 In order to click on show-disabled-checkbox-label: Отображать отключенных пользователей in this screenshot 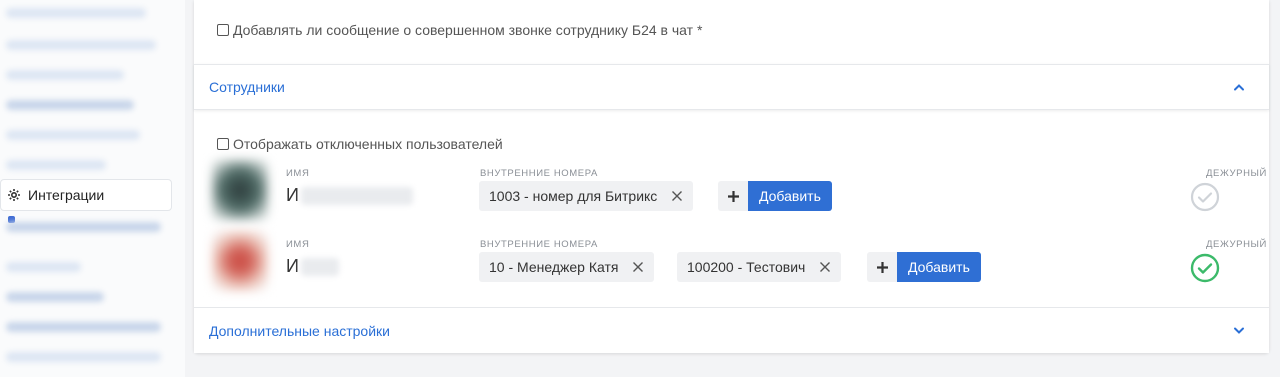, I will do `click(368, 144)`.